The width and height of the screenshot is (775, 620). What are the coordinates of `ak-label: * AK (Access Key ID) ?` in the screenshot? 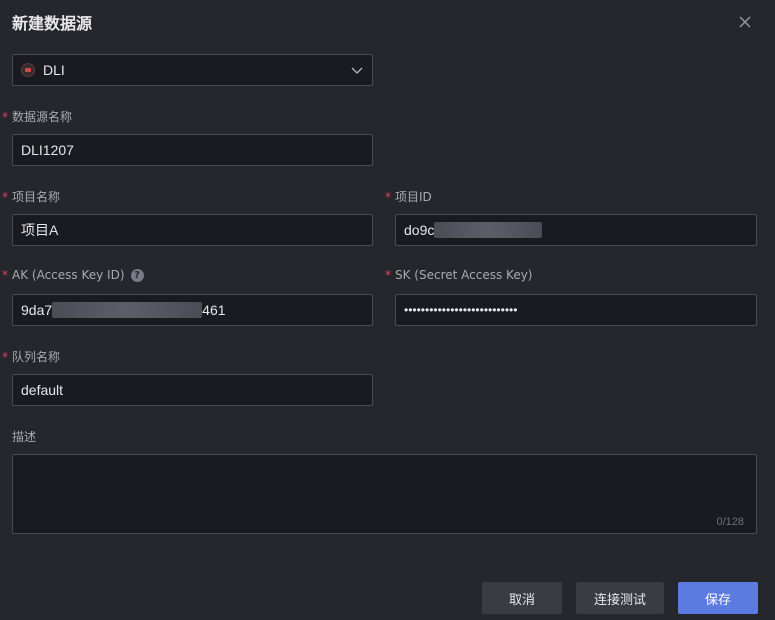 It's located at (73, 275).